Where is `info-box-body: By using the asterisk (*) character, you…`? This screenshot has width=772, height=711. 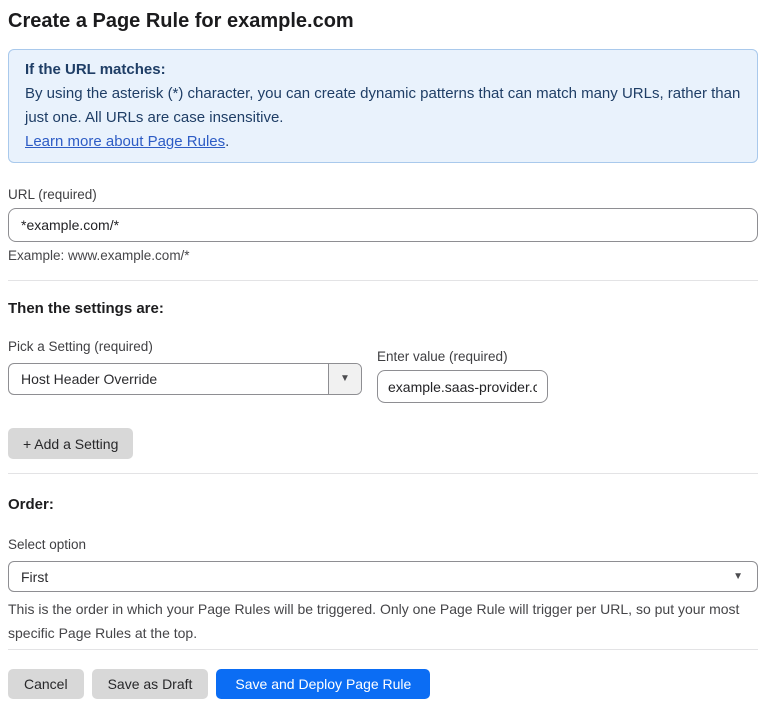 info-box-body: By using the asterisk (*) character, you… is located at coordinates (383, 105).